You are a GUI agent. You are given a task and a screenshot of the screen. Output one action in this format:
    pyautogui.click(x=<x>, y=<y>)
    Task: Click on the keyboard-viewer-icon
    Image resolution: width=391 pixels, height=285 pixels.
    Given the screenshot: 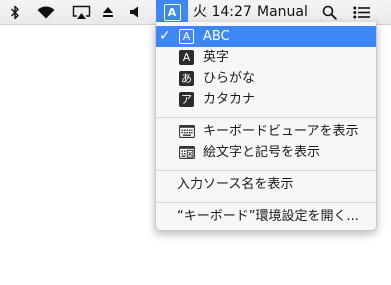 What is the action you would take?
    pyautogui.click(x=187, y=133)
    